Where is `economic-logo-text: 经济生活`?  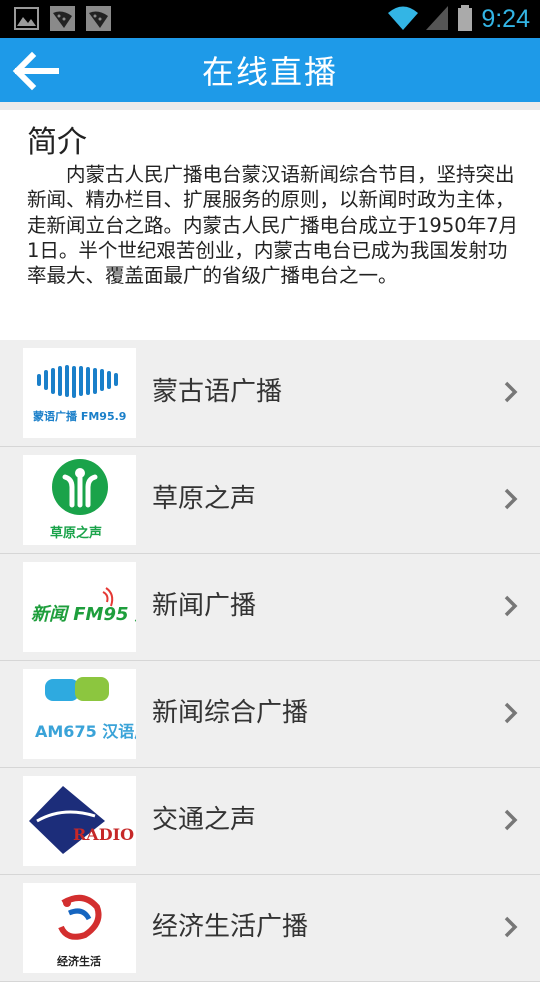 economic-logo-text: 经济生活 is located at coordinates (79, 961).